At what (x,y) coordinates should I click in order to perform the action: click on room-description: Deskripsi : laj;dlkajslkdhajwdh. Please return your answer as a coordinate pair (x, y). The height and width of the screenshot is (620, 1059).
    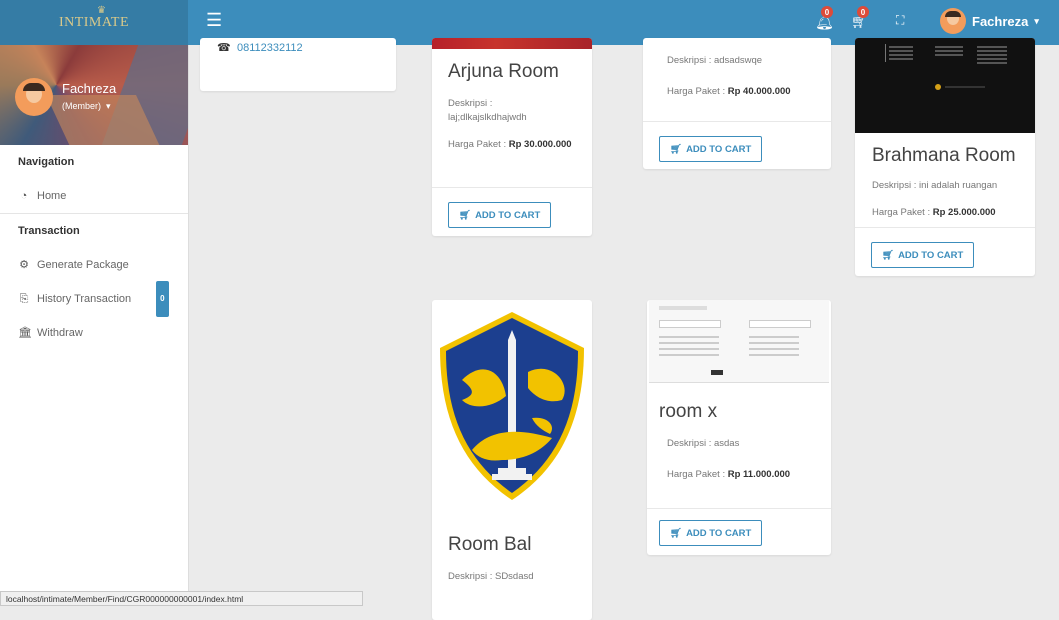
    Looking at the image, I should click on (487, 110).